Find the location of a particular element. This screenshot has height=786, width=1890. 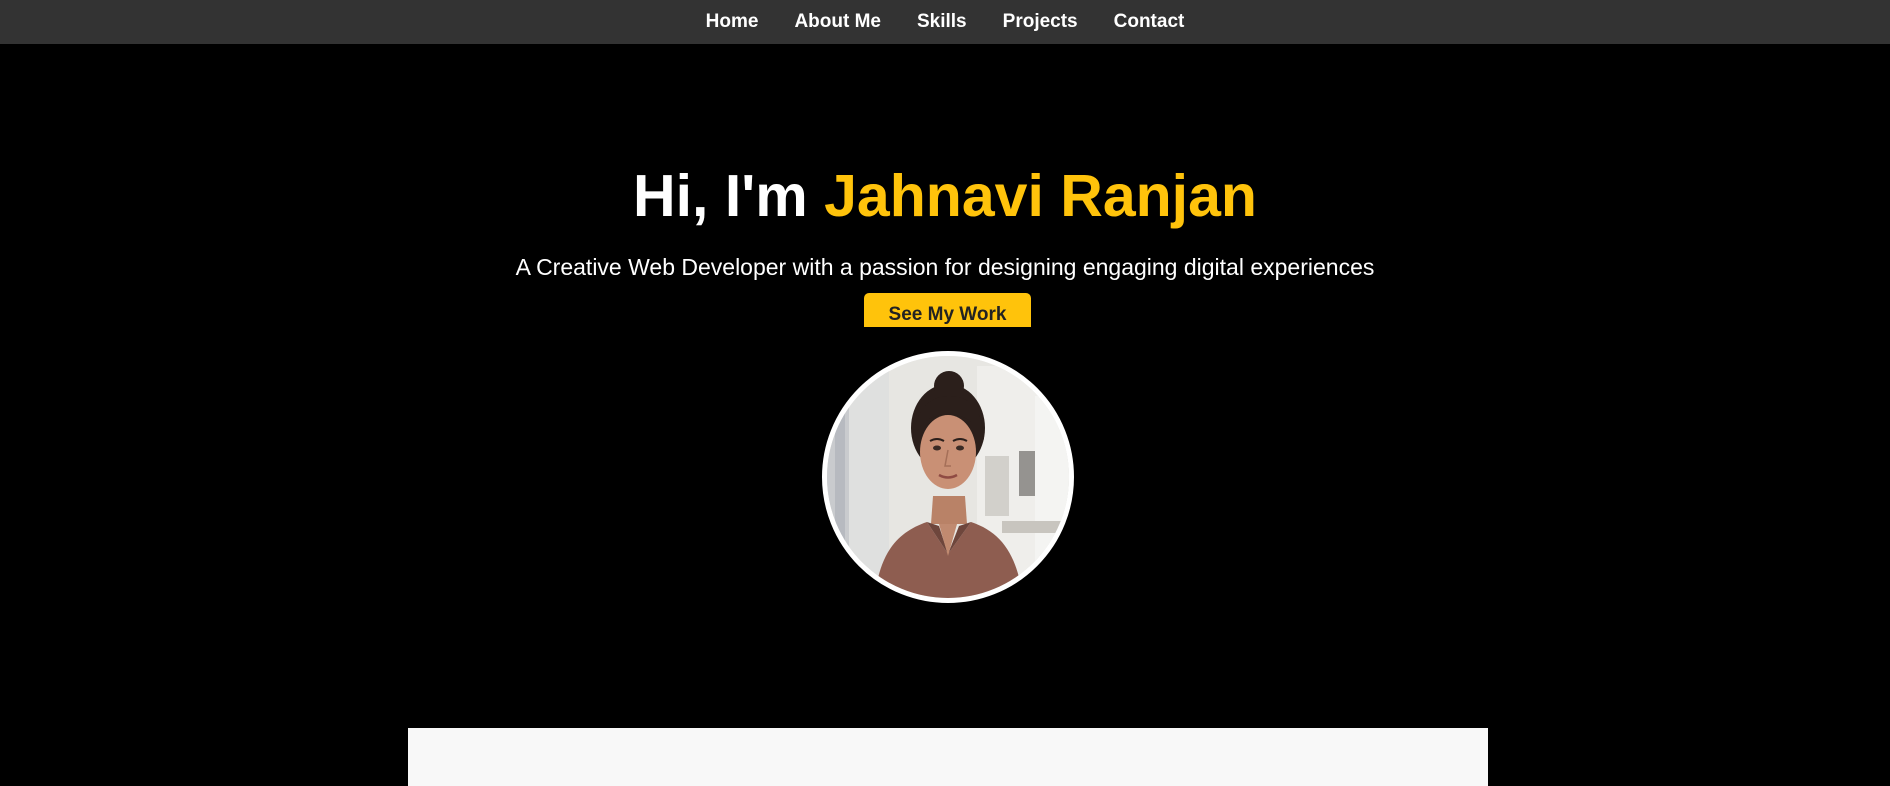

hero-name: Jahnavi Ranjan is located at coordinates (1040, 196).